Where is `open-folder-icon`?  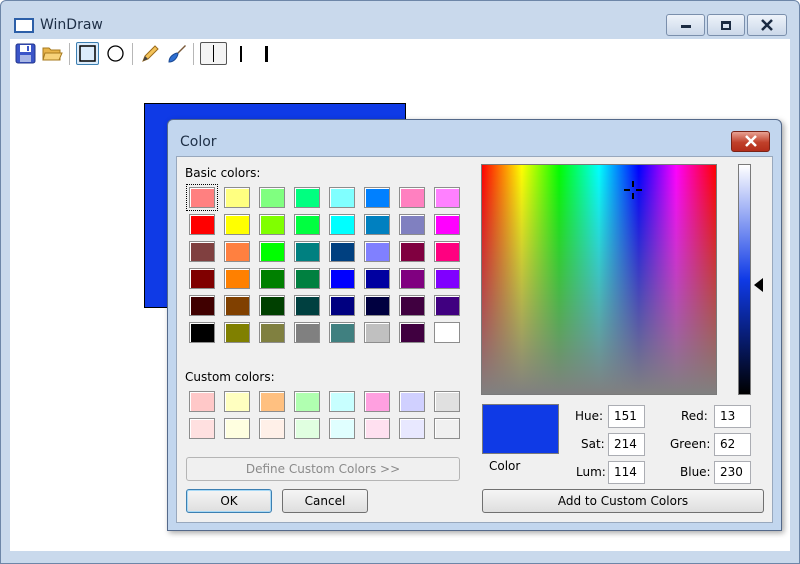
open-folder-icon is located at coordinates (52, 53).